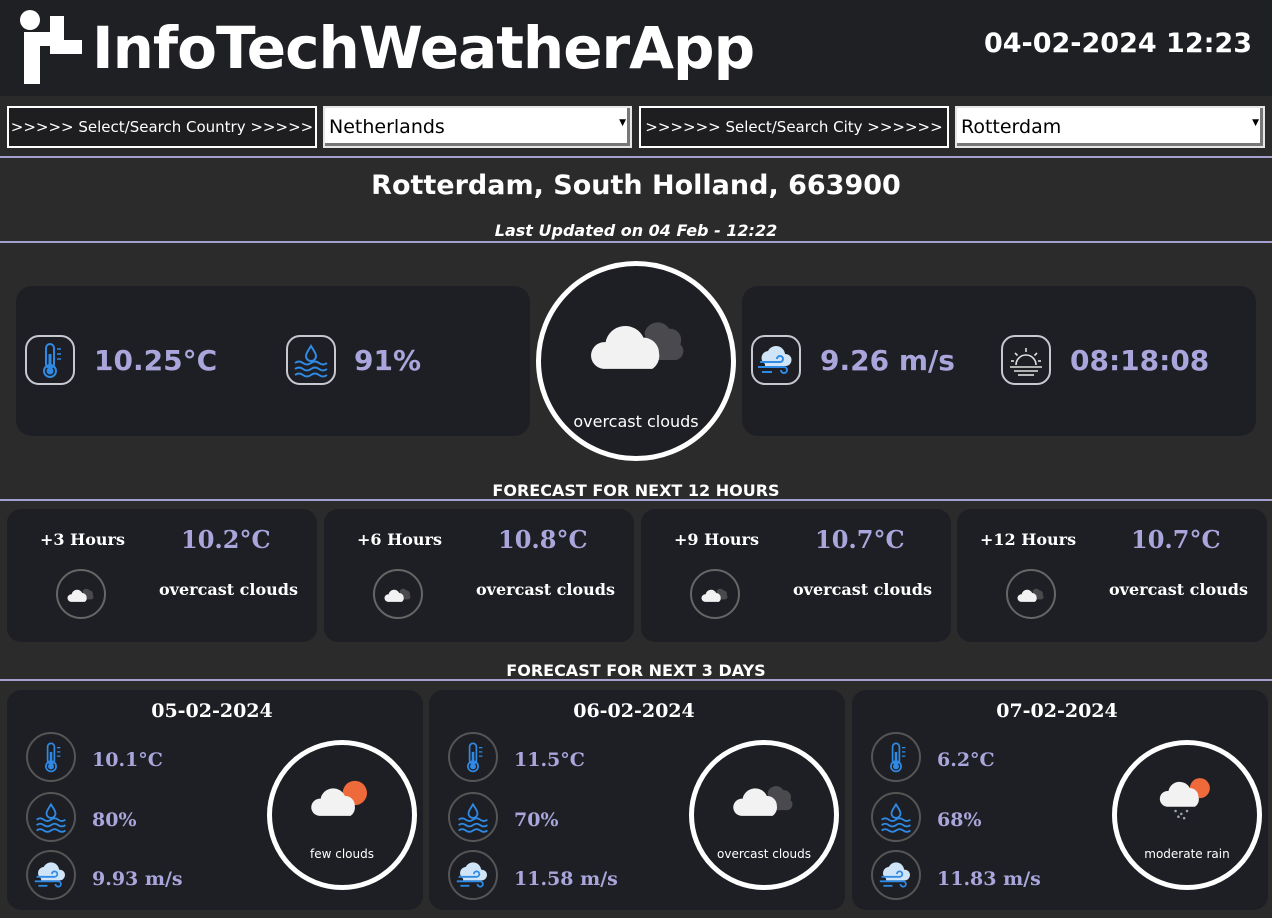 The image size is (1272, 918). What do you see at coordinates (156, 360) in the screenshot?
I see `current-temperature: 10.25°C` at bounding box center [156, 360].